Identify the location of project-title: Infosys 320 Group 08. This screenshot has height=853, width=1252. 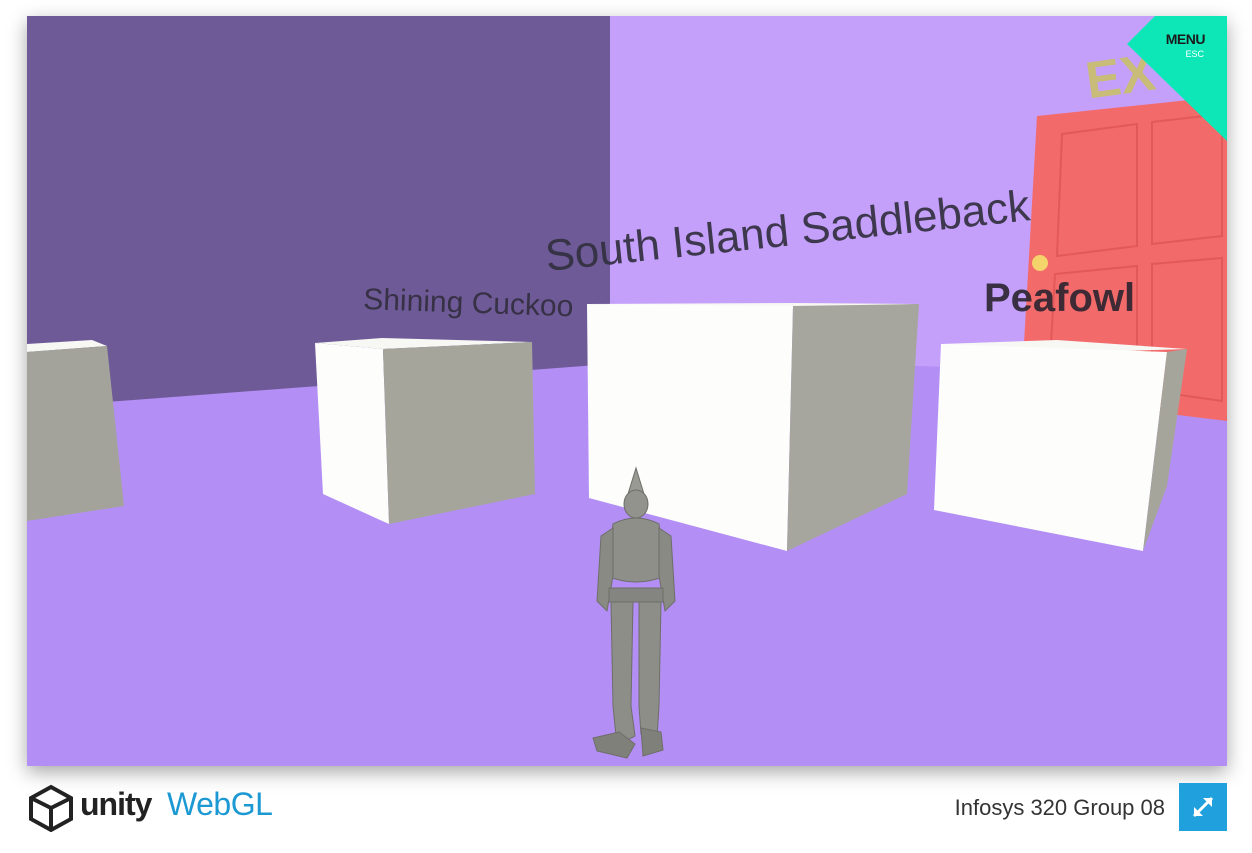
(1059, 807).